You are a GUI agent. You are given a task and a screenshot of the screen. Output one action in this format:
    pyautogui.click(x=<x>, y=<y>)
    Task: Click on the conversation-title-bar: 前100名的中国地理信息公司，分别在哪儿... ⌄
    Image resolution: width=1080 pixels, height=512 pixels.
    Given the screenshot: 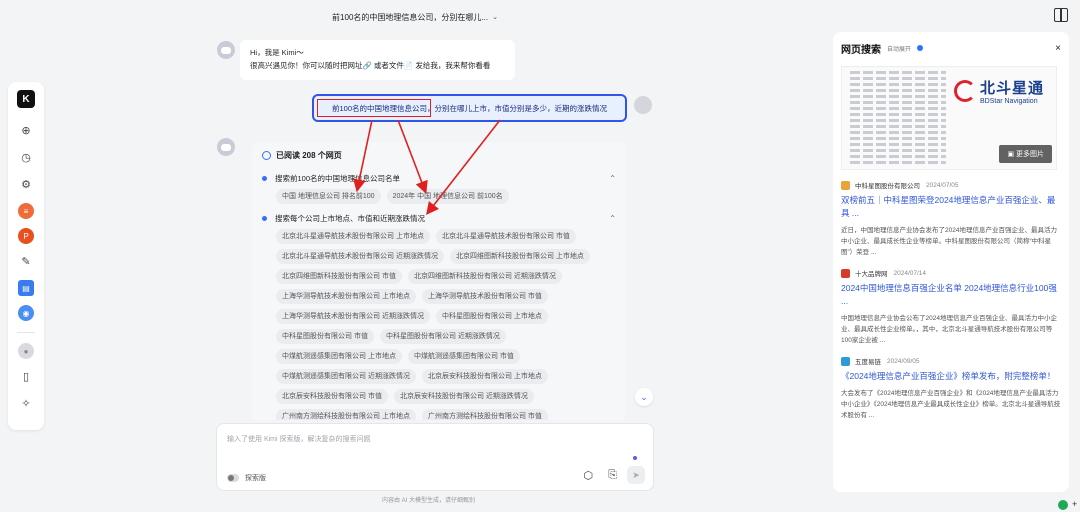 What is the action you would take?
    pyautogui.click(x=415, y=17)
    